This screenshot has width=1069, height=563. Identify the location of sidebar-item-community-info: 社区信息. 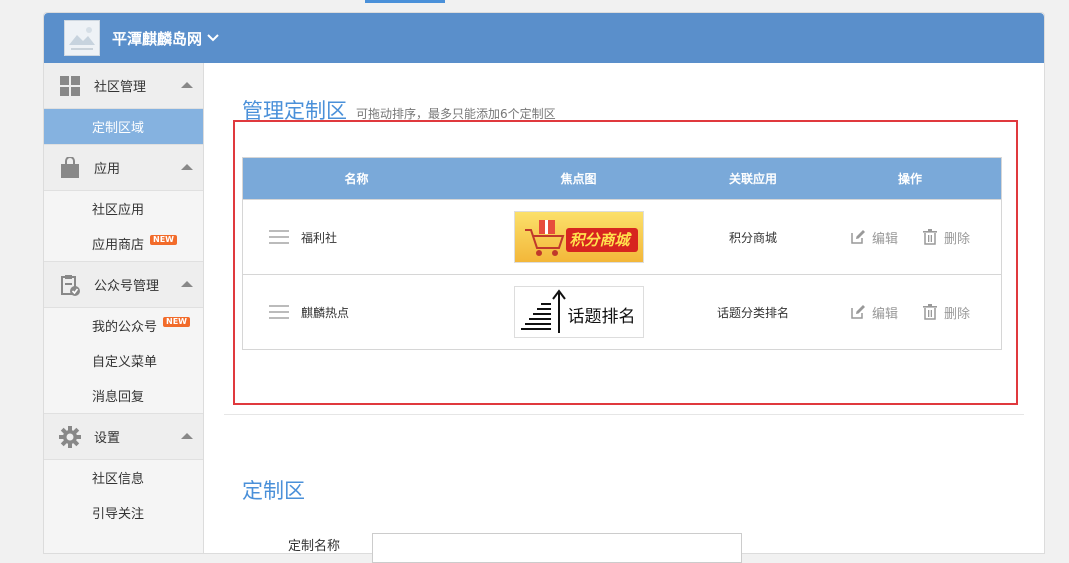
(123, 477).